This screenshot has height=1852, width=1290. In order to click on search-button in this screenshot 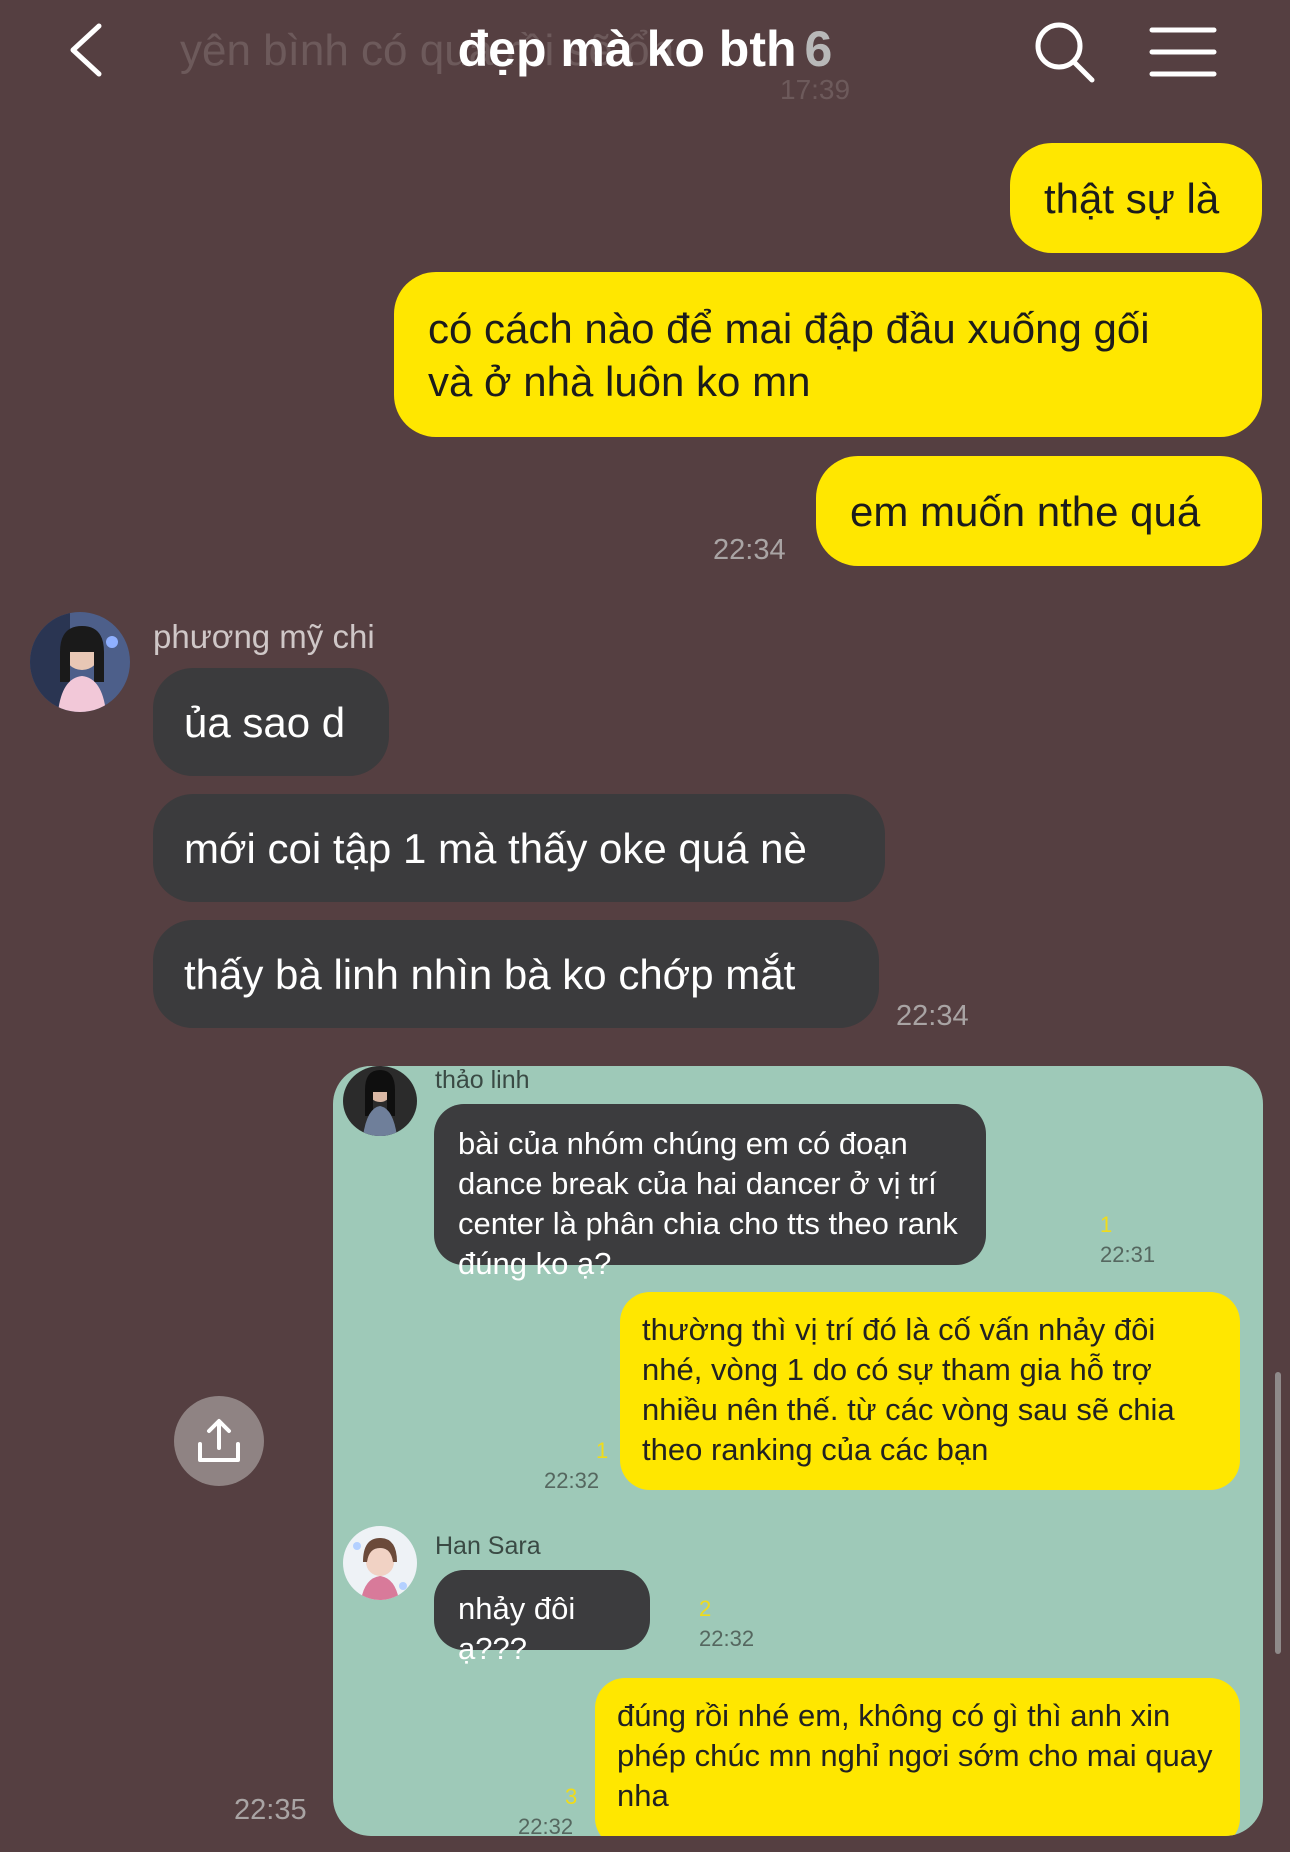, I will do `click(1064, 52)`.